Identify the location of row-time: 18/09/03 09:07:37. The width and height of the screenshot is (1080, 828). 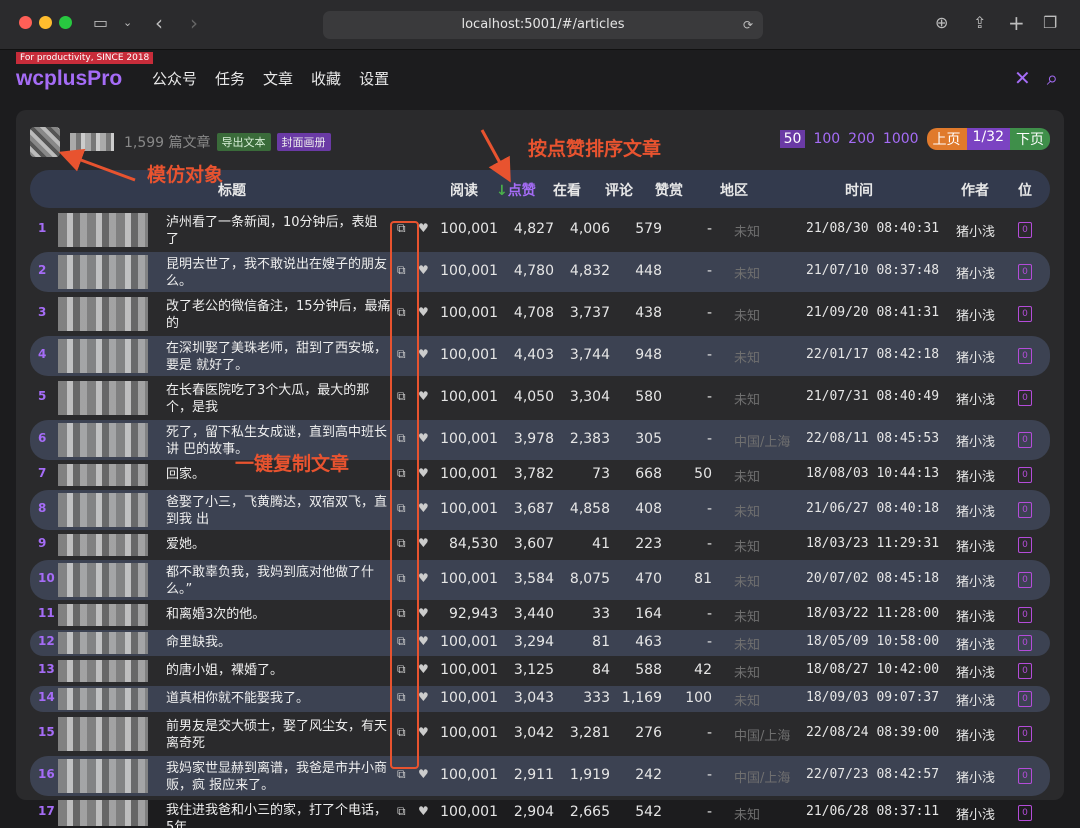
(873, 697).